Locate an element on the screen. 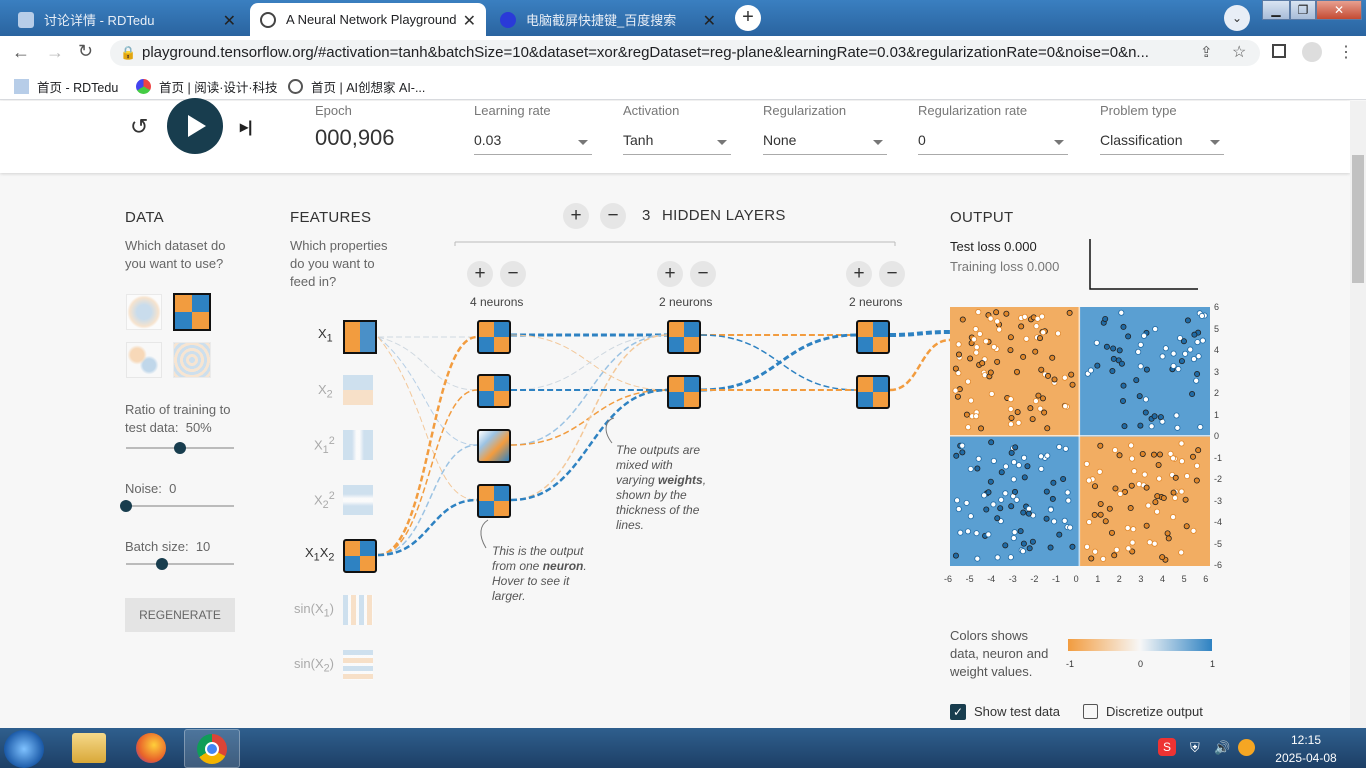  y-tick: -5 is located at coordinates (1218, 543).